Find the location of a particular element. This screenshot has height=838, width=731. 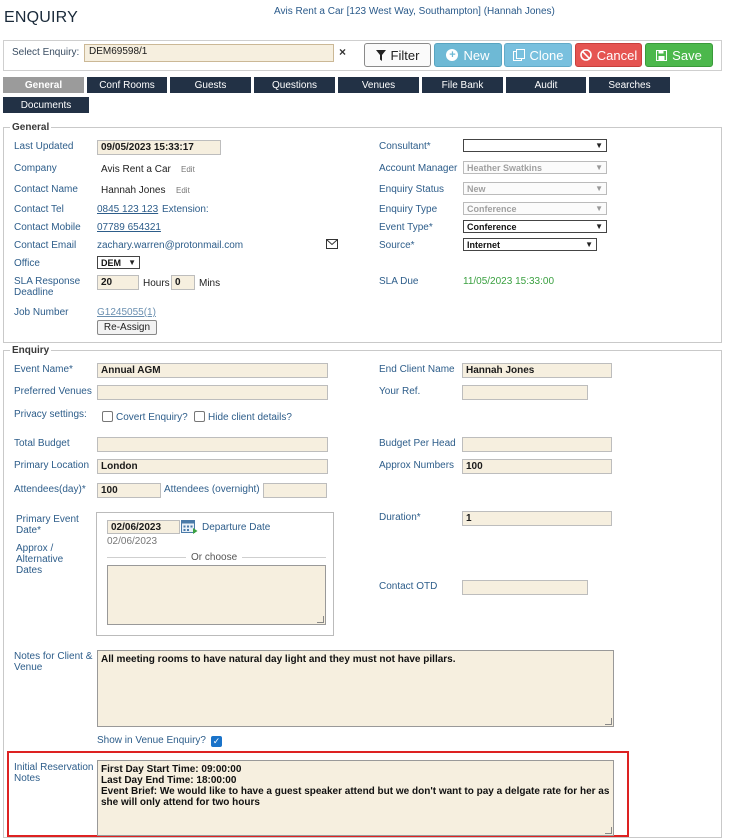

general-legend: General is located at coordinates (31, 127).